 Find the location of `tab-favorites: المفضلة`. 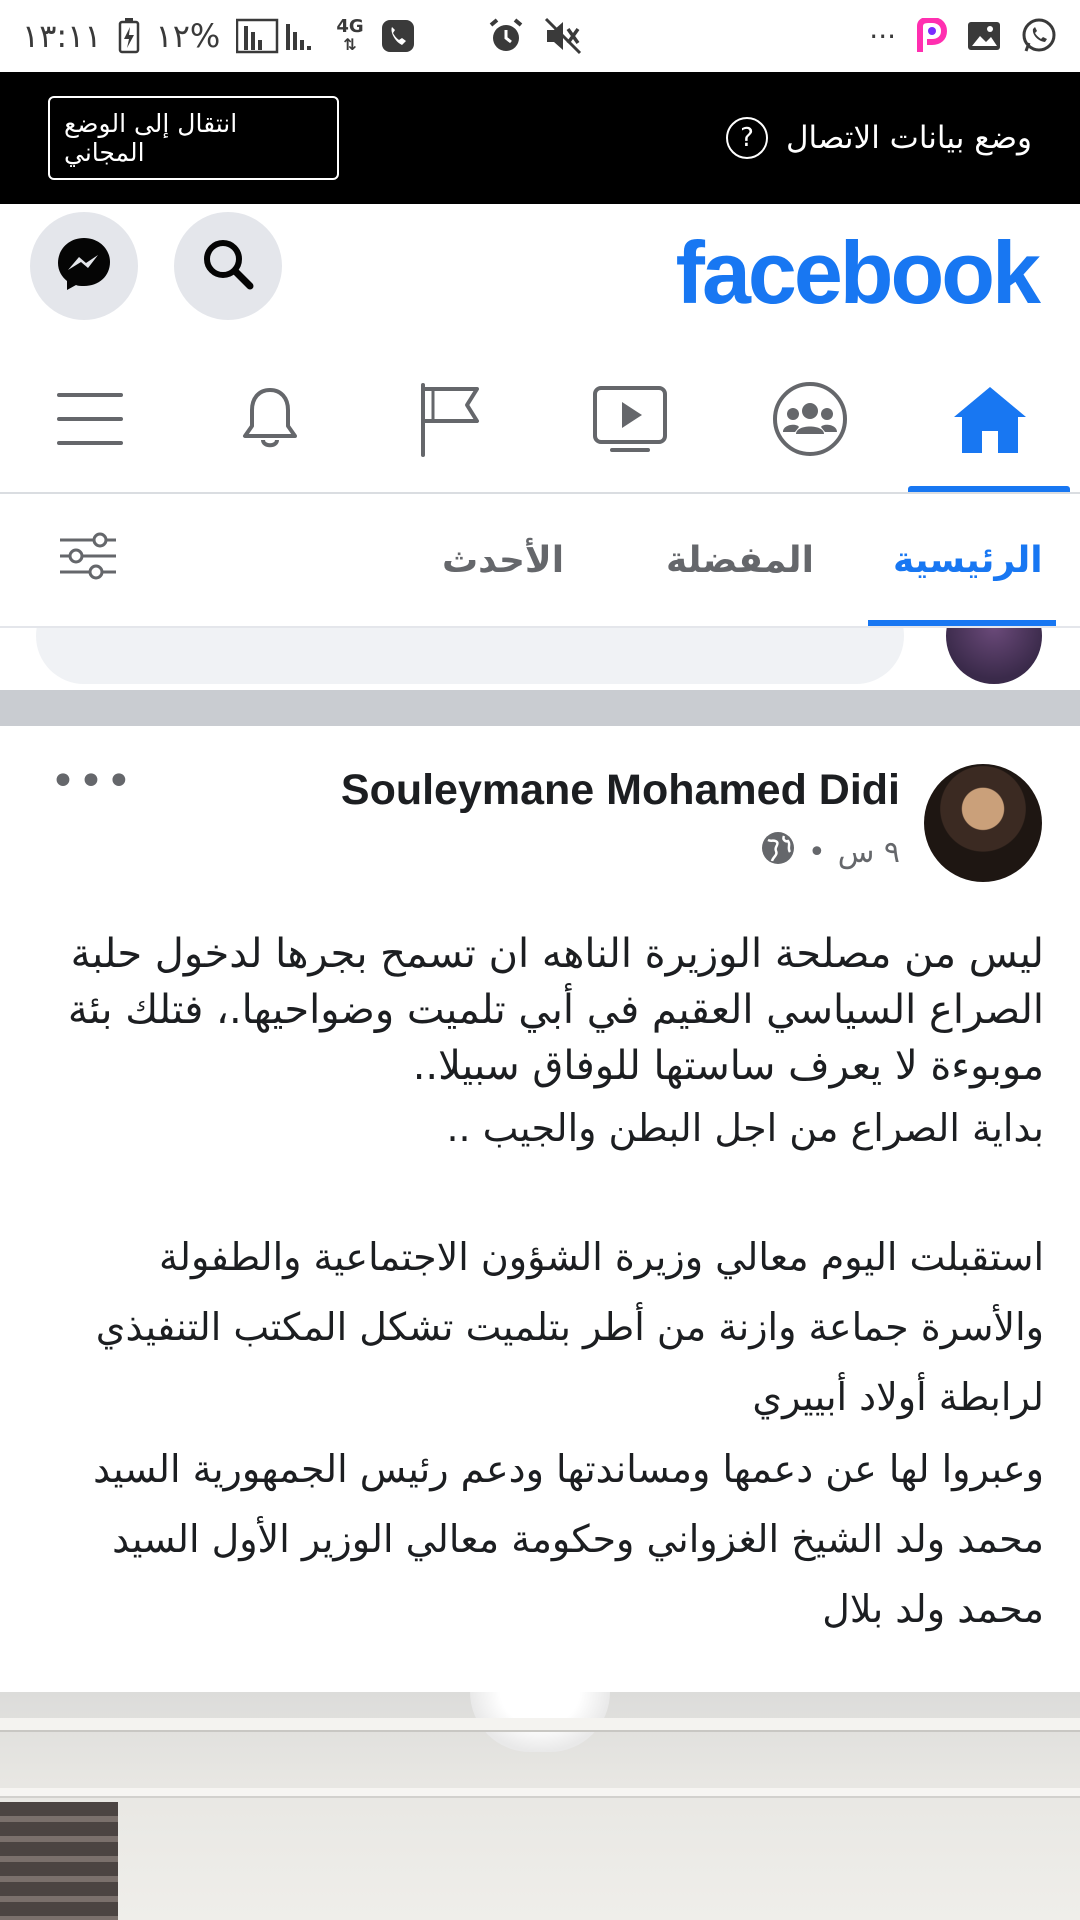

tab-favorites: المفضلة is located at coordinates (740, 560).